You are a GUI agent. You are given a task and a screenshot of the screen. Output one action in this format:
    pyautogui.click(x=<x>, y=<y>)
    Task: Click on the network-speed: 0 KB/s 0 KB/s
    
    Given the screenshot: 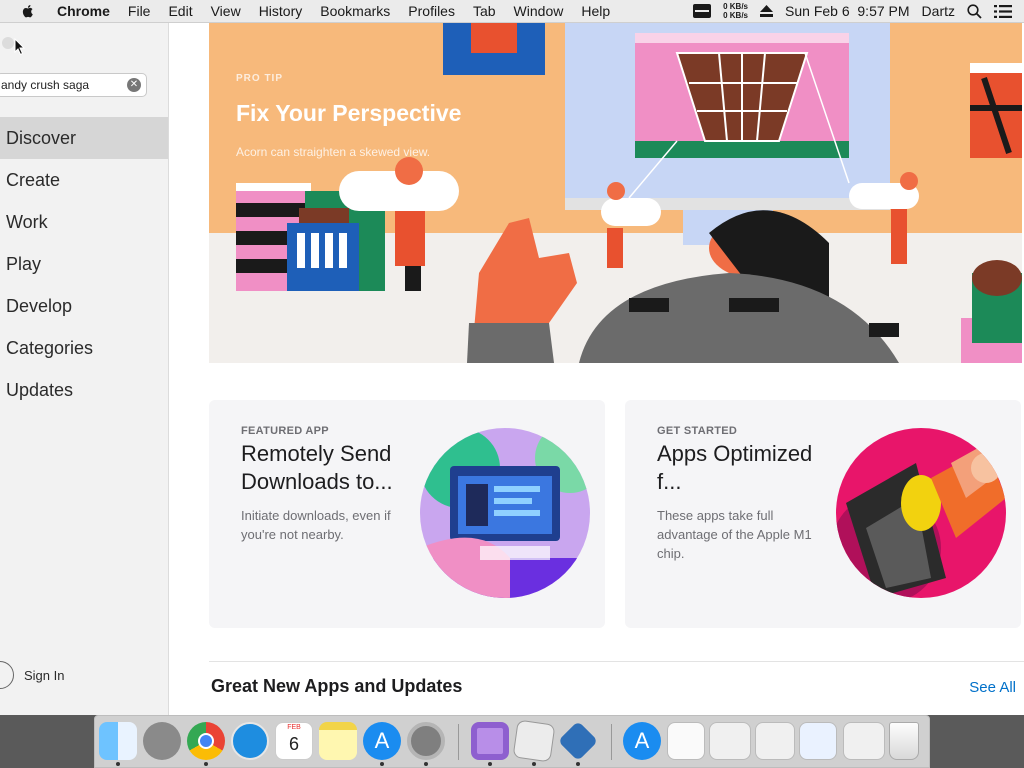 What is the action you would take?
    pyautogui.click(x=735, y=11)
    